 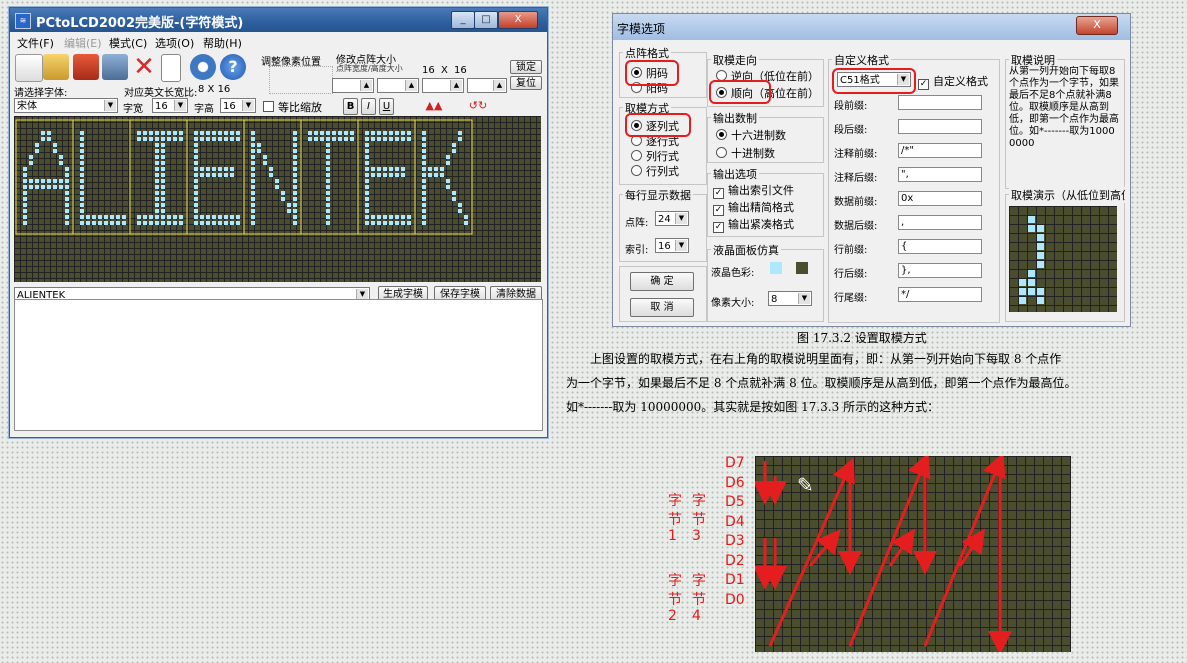 What do you see at coordinates (735, 118) in the screenshot?
I see `base-title: 输出数制` at bounding box center [735, 118].